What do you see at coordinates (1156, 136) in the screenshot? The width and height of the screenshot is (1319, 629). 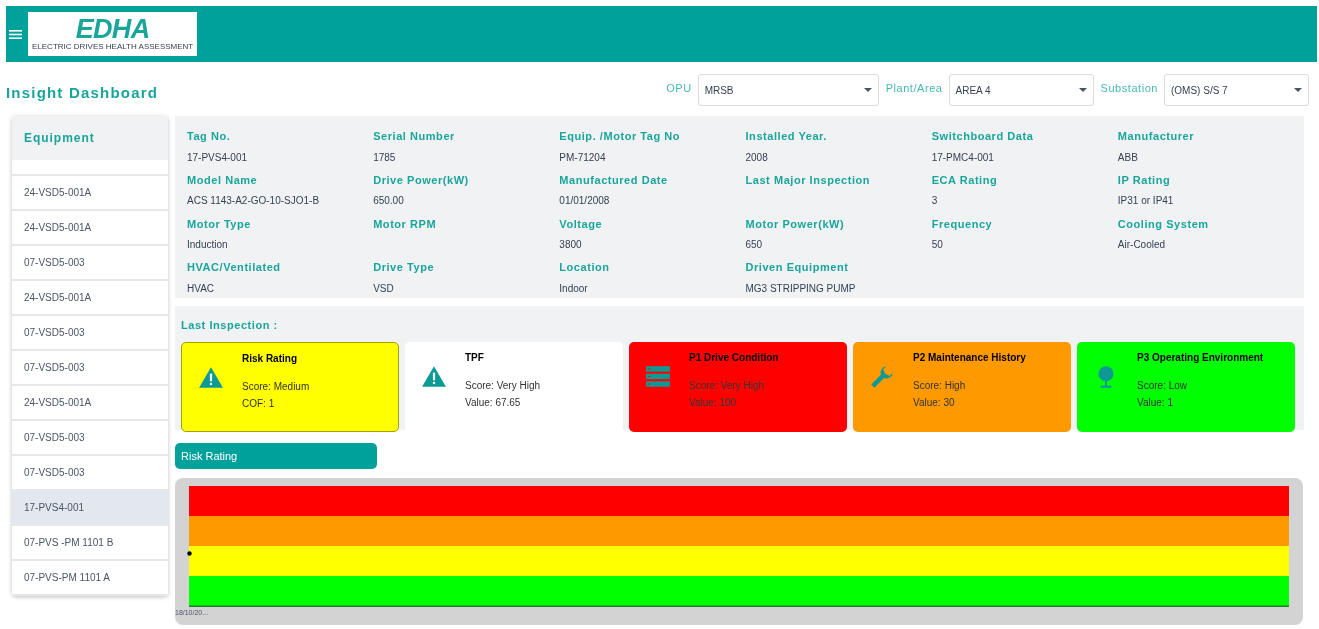 I see `field-label: Manufacturer` at bounding box center [1156, 136].